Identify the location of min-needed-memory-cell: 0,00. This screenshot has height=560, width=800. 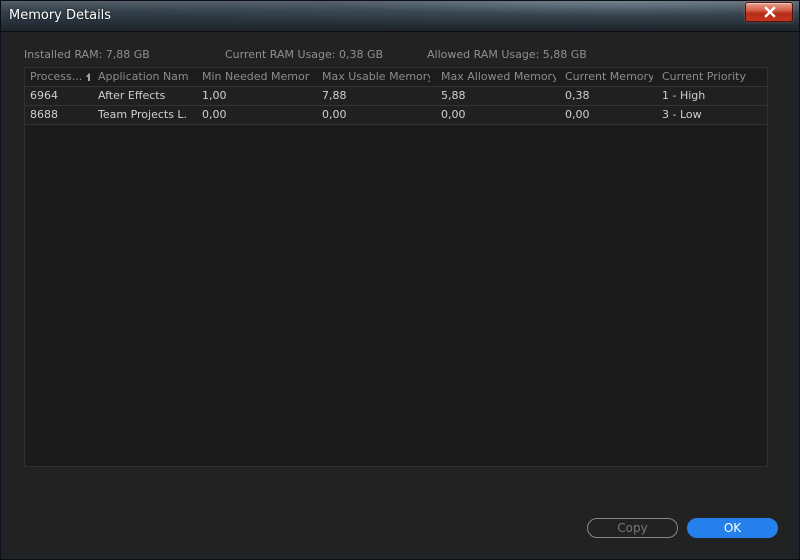
(214, 114).